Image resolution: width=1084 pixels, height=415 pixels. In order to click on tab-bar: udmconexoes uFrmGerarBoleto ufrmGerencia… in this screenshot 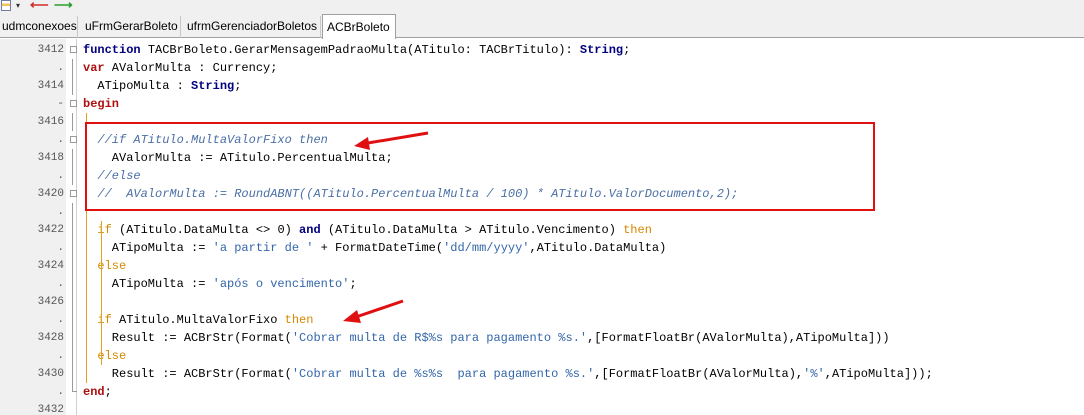, I will do `click(542, 26)`.